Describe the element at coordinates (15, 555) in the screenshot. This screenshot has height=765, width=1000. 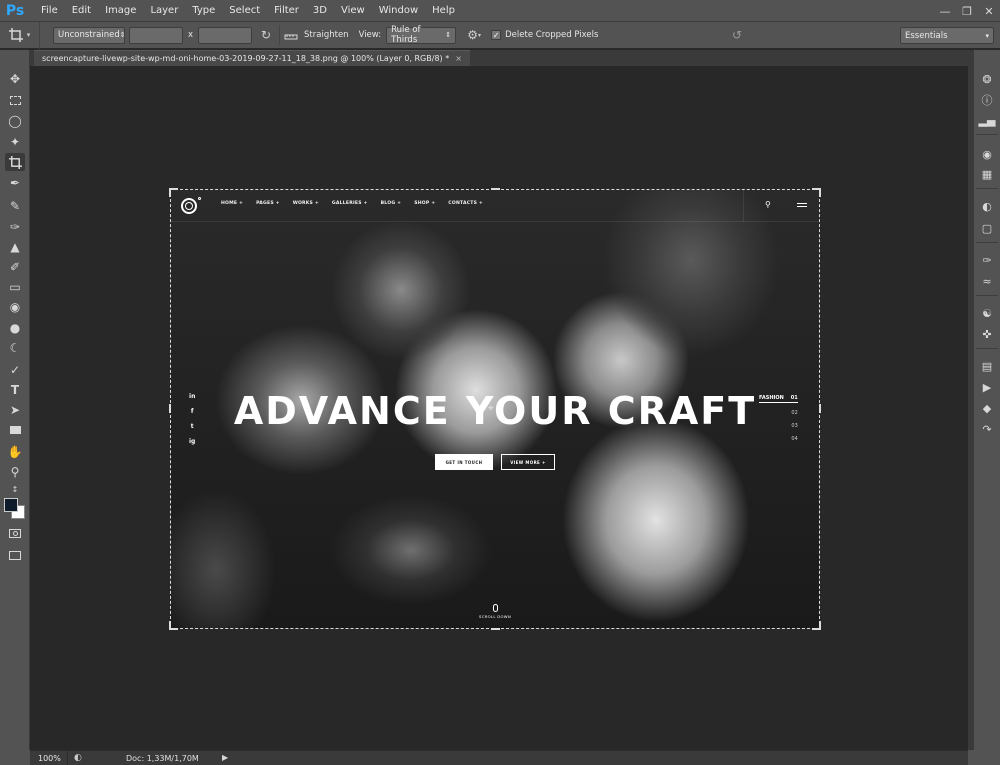
I see `screen-mode-icon` at that location.